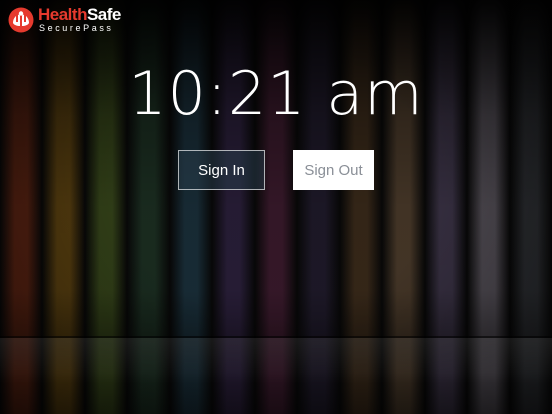 This screenshot has width=552, height=414. What do you see at coordinates (221, 170) in the screenshot?
I see `sign-in-button: Sign In` at bounding box center [221, 170].